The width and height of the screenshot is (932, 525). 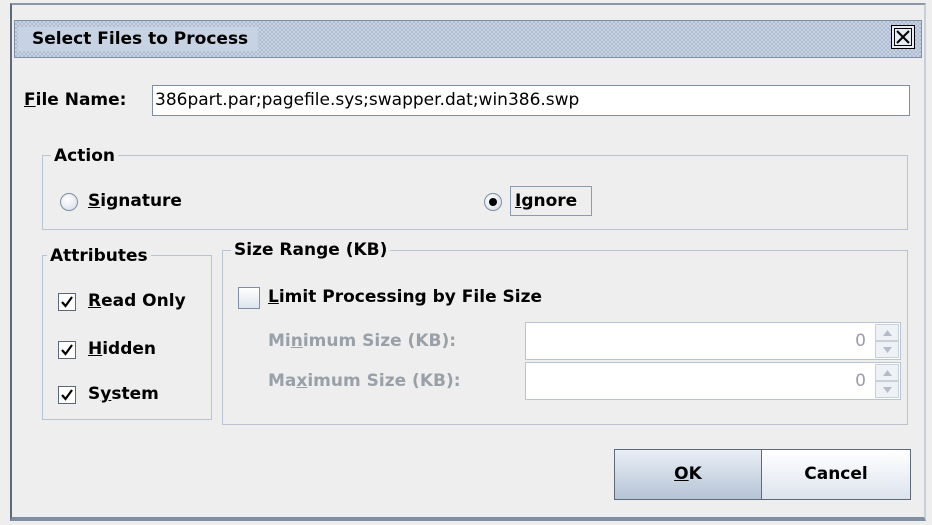 I want to click on minimum-size-value: 0, so click(x=860, y=341).